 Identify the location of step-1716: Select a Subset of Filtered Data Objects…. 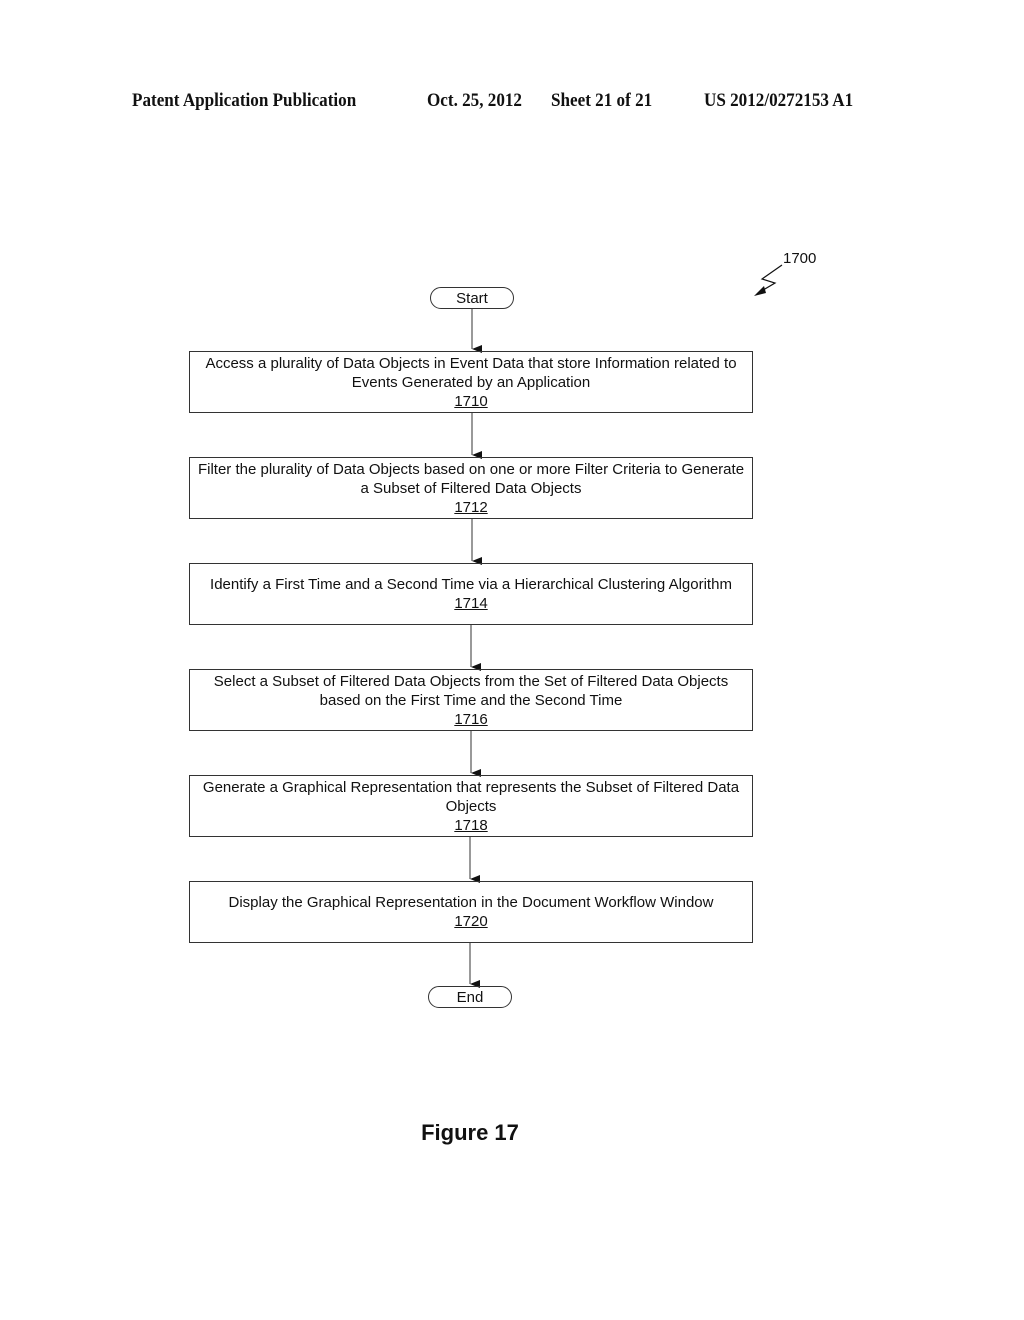
(471, 700).